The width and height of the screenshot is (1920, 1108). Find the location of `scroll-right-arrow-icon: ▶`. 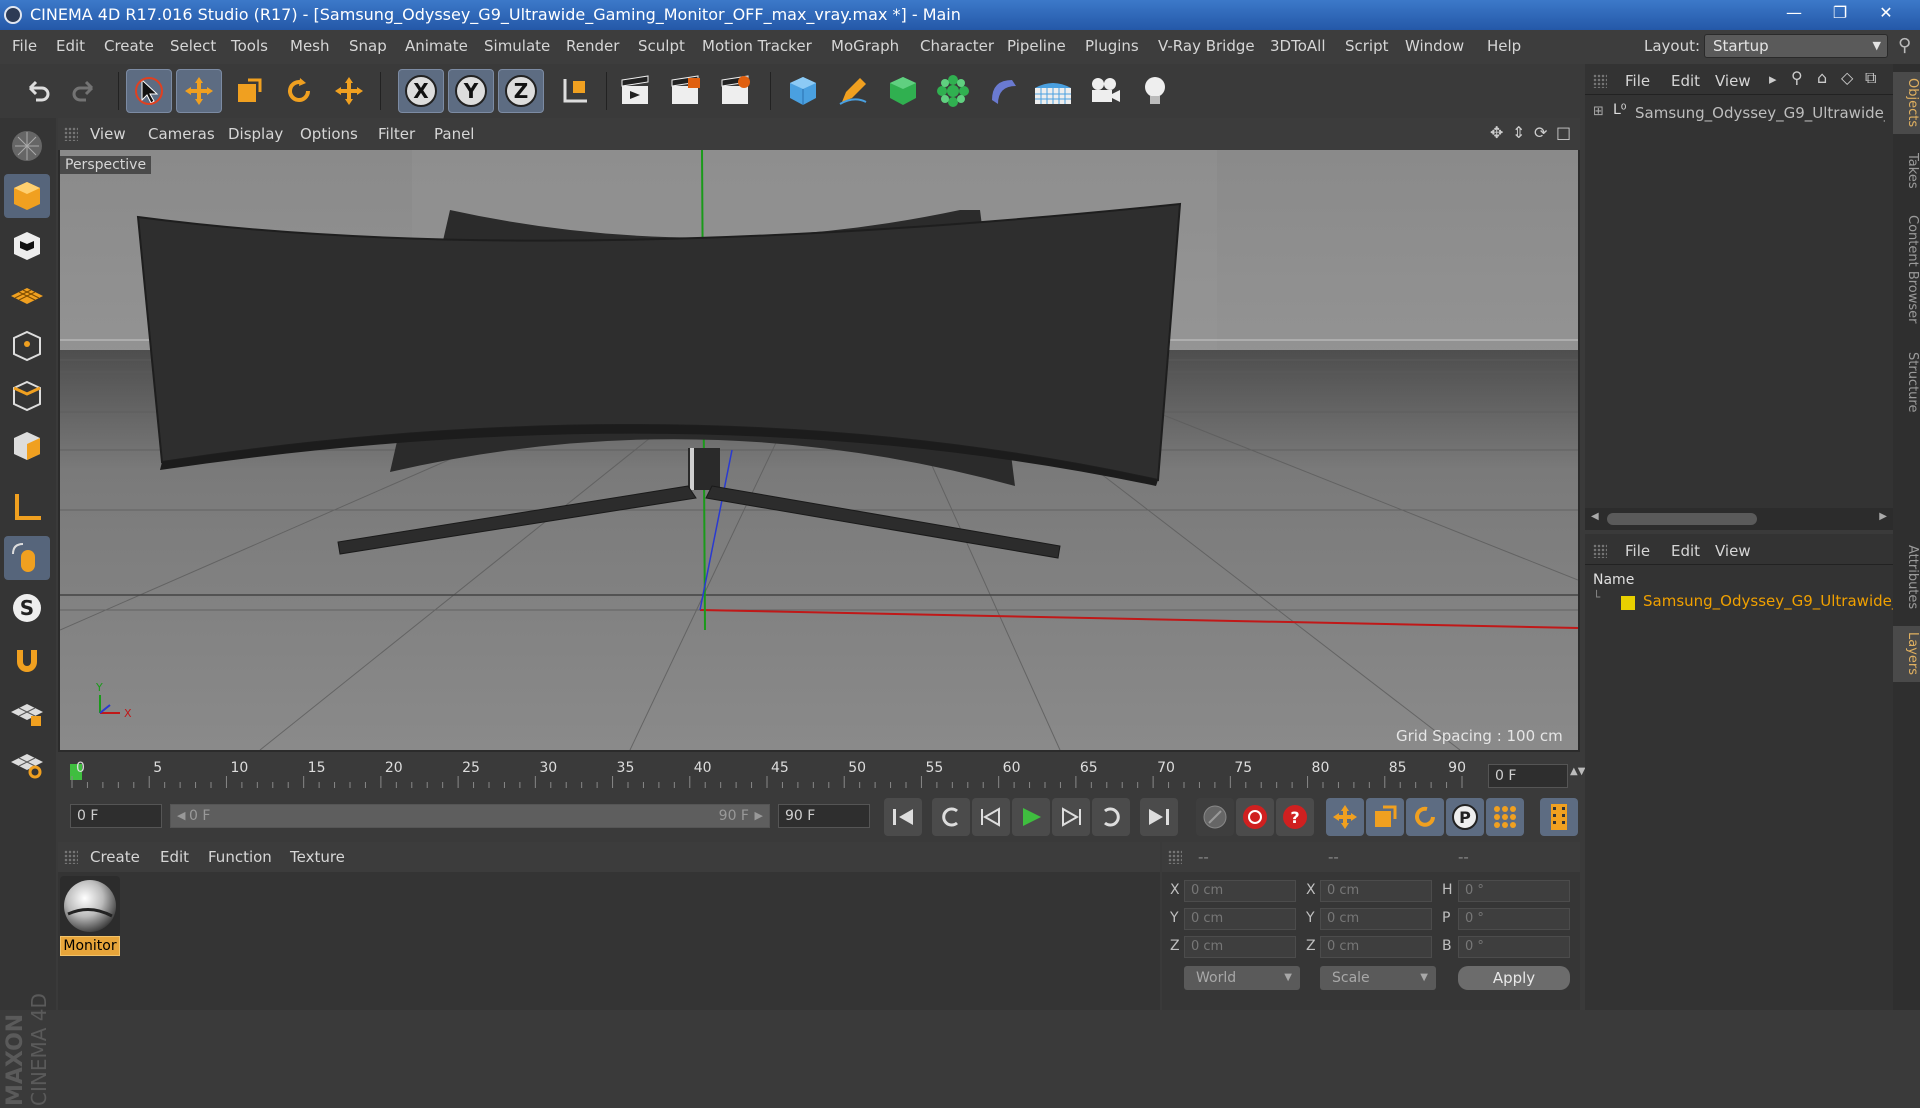

scroll-right-arrow-icon: ▶ is located at coordinates (1883, 516).